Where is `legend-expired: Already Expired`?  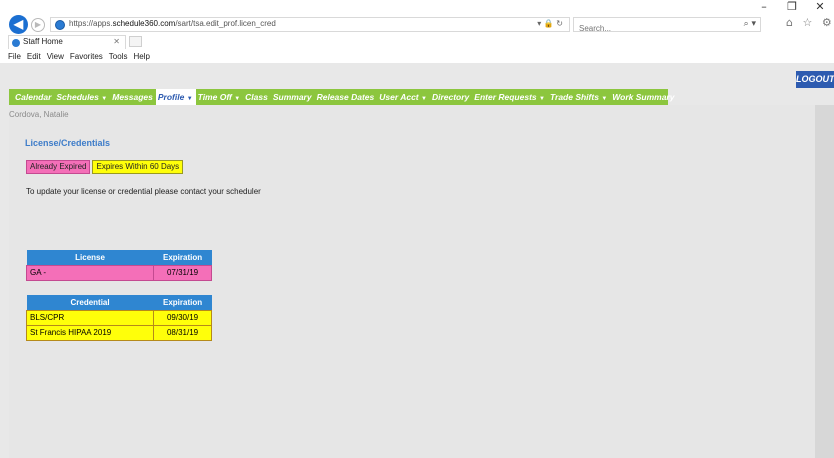
legend-expired: Already Expired is located at coordinates (58, 167).